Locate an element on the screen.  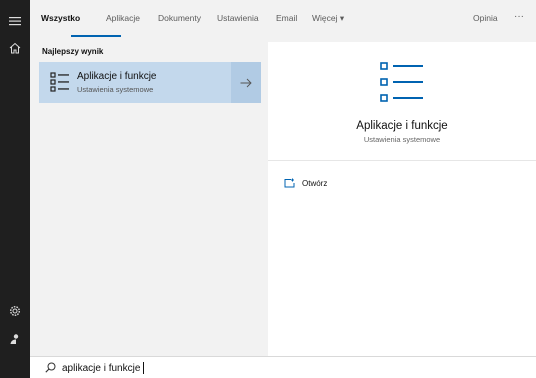
navigation-rail is located at coordinates (15, 189).